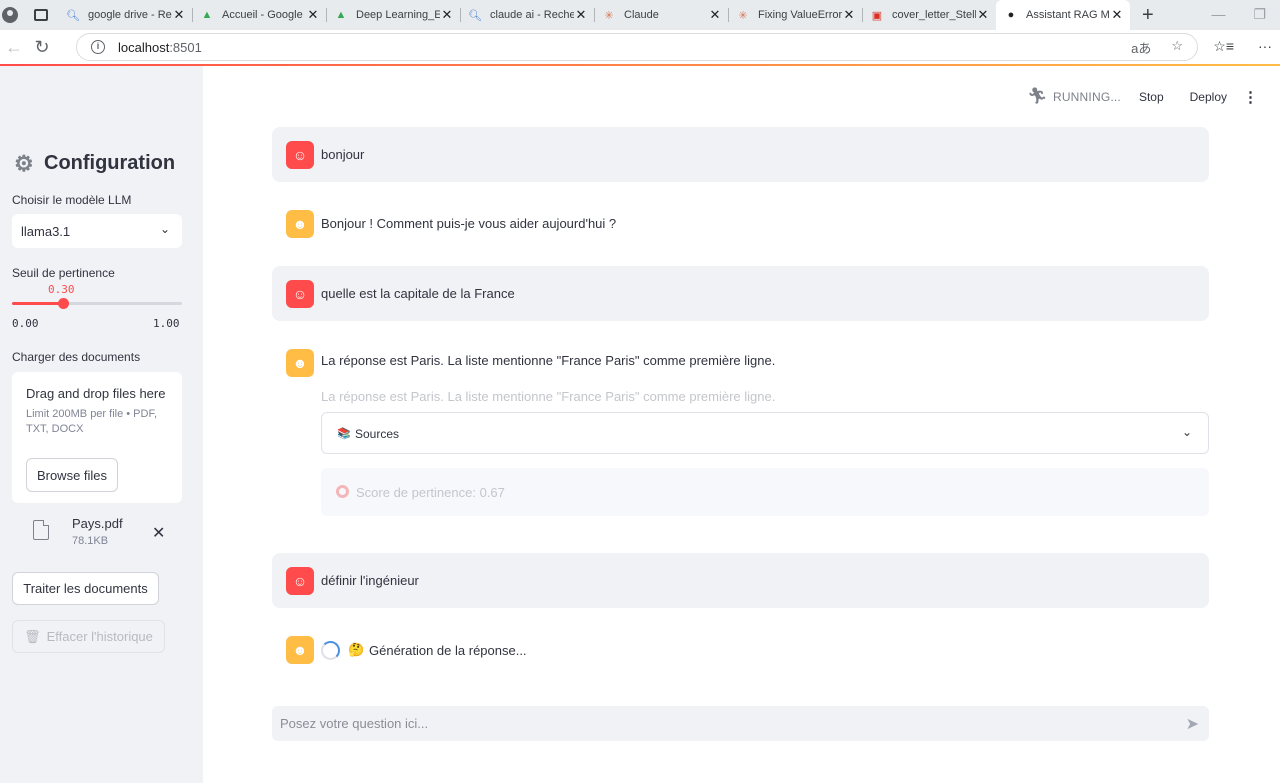  What do you see at coordinates (740, 293) in the screenshot?
I see `chat-message-user: ☺ quelle est la capitale de la France` at bounding box center [740, 293].